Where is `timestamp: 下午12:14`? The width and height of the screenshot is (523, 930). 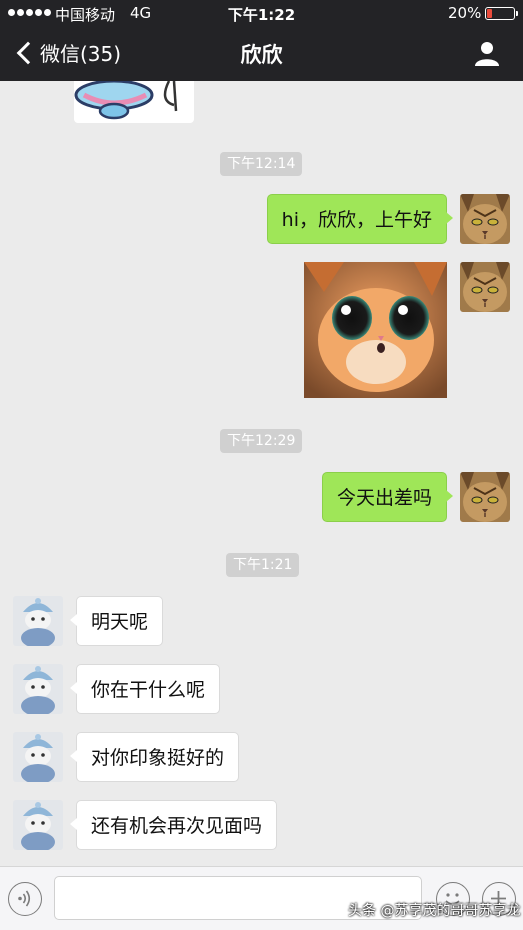
timestamp: 下午12:14 is located at coordinates (261, 164).